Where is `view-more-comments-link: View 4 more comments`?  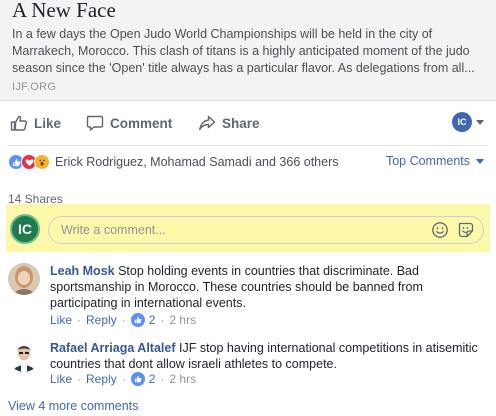 view-more-comments-link: View 4 more comments is located at coordinates (73, 406).